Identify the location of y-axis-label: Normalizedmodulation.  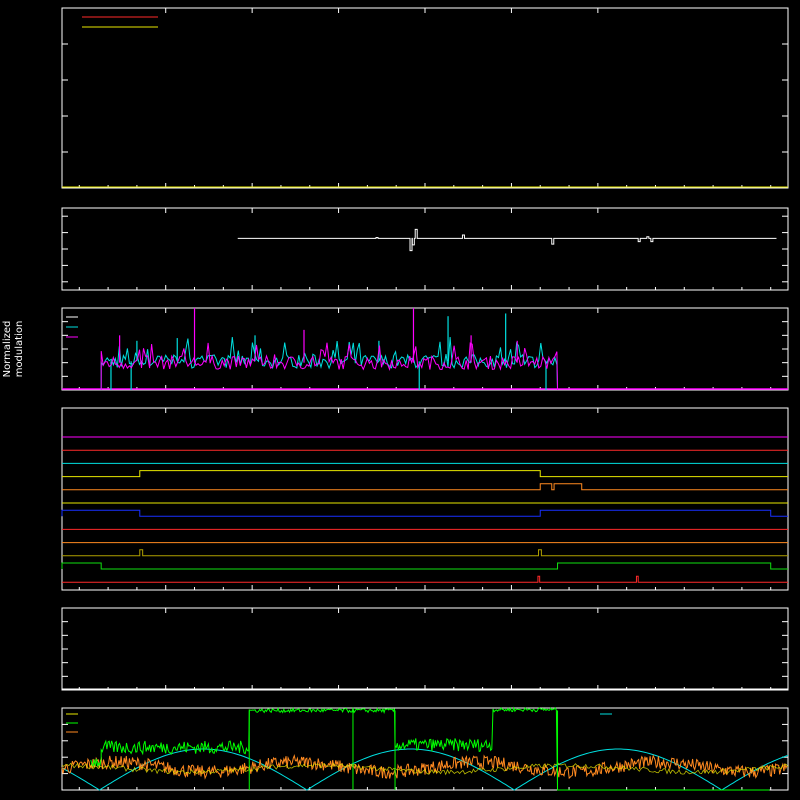
(13, 349).